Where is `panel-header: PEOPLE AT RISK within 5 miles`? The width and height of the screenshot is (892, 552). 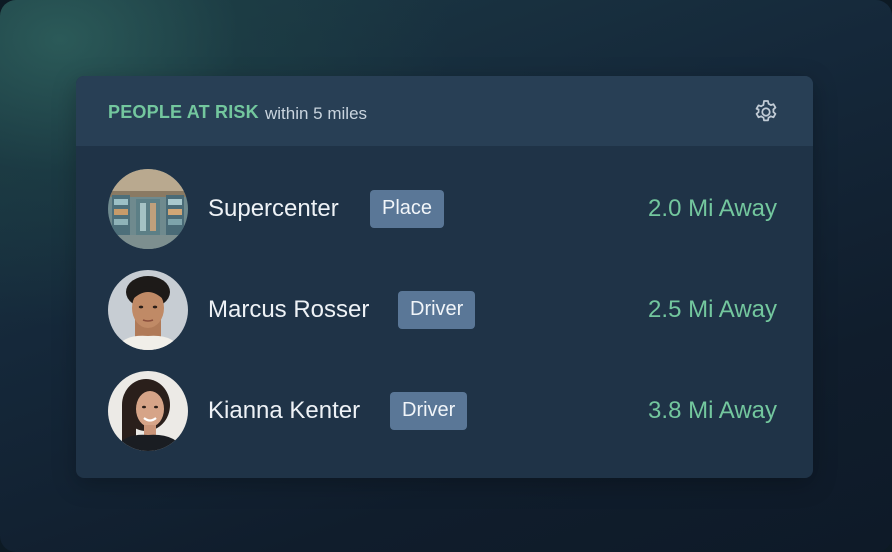 panel-header: PEOPLE AT RISK within 5 miles is located at coordinates (444, 111).